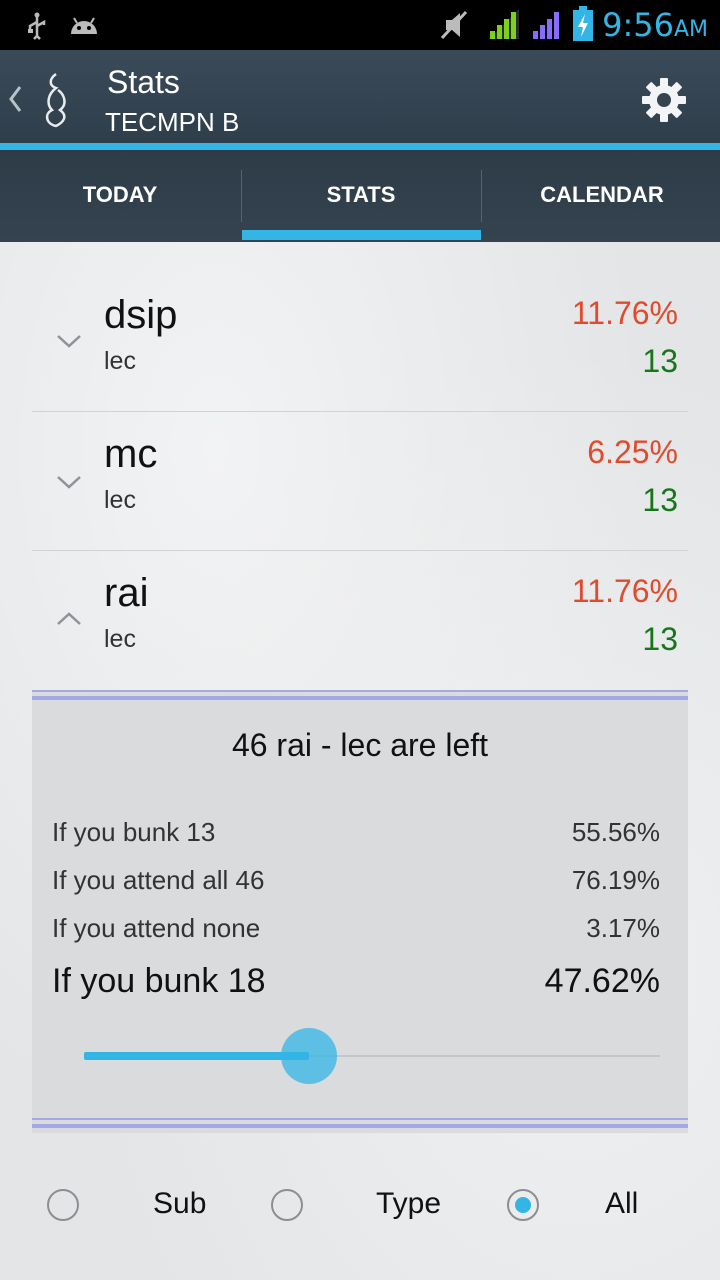 This screenshot has height=1280, width=720. What do you see at coordinates (408, 1204) in the screenshot?
I see `radio-type-label: Type` at bounding box center [408, 1204].